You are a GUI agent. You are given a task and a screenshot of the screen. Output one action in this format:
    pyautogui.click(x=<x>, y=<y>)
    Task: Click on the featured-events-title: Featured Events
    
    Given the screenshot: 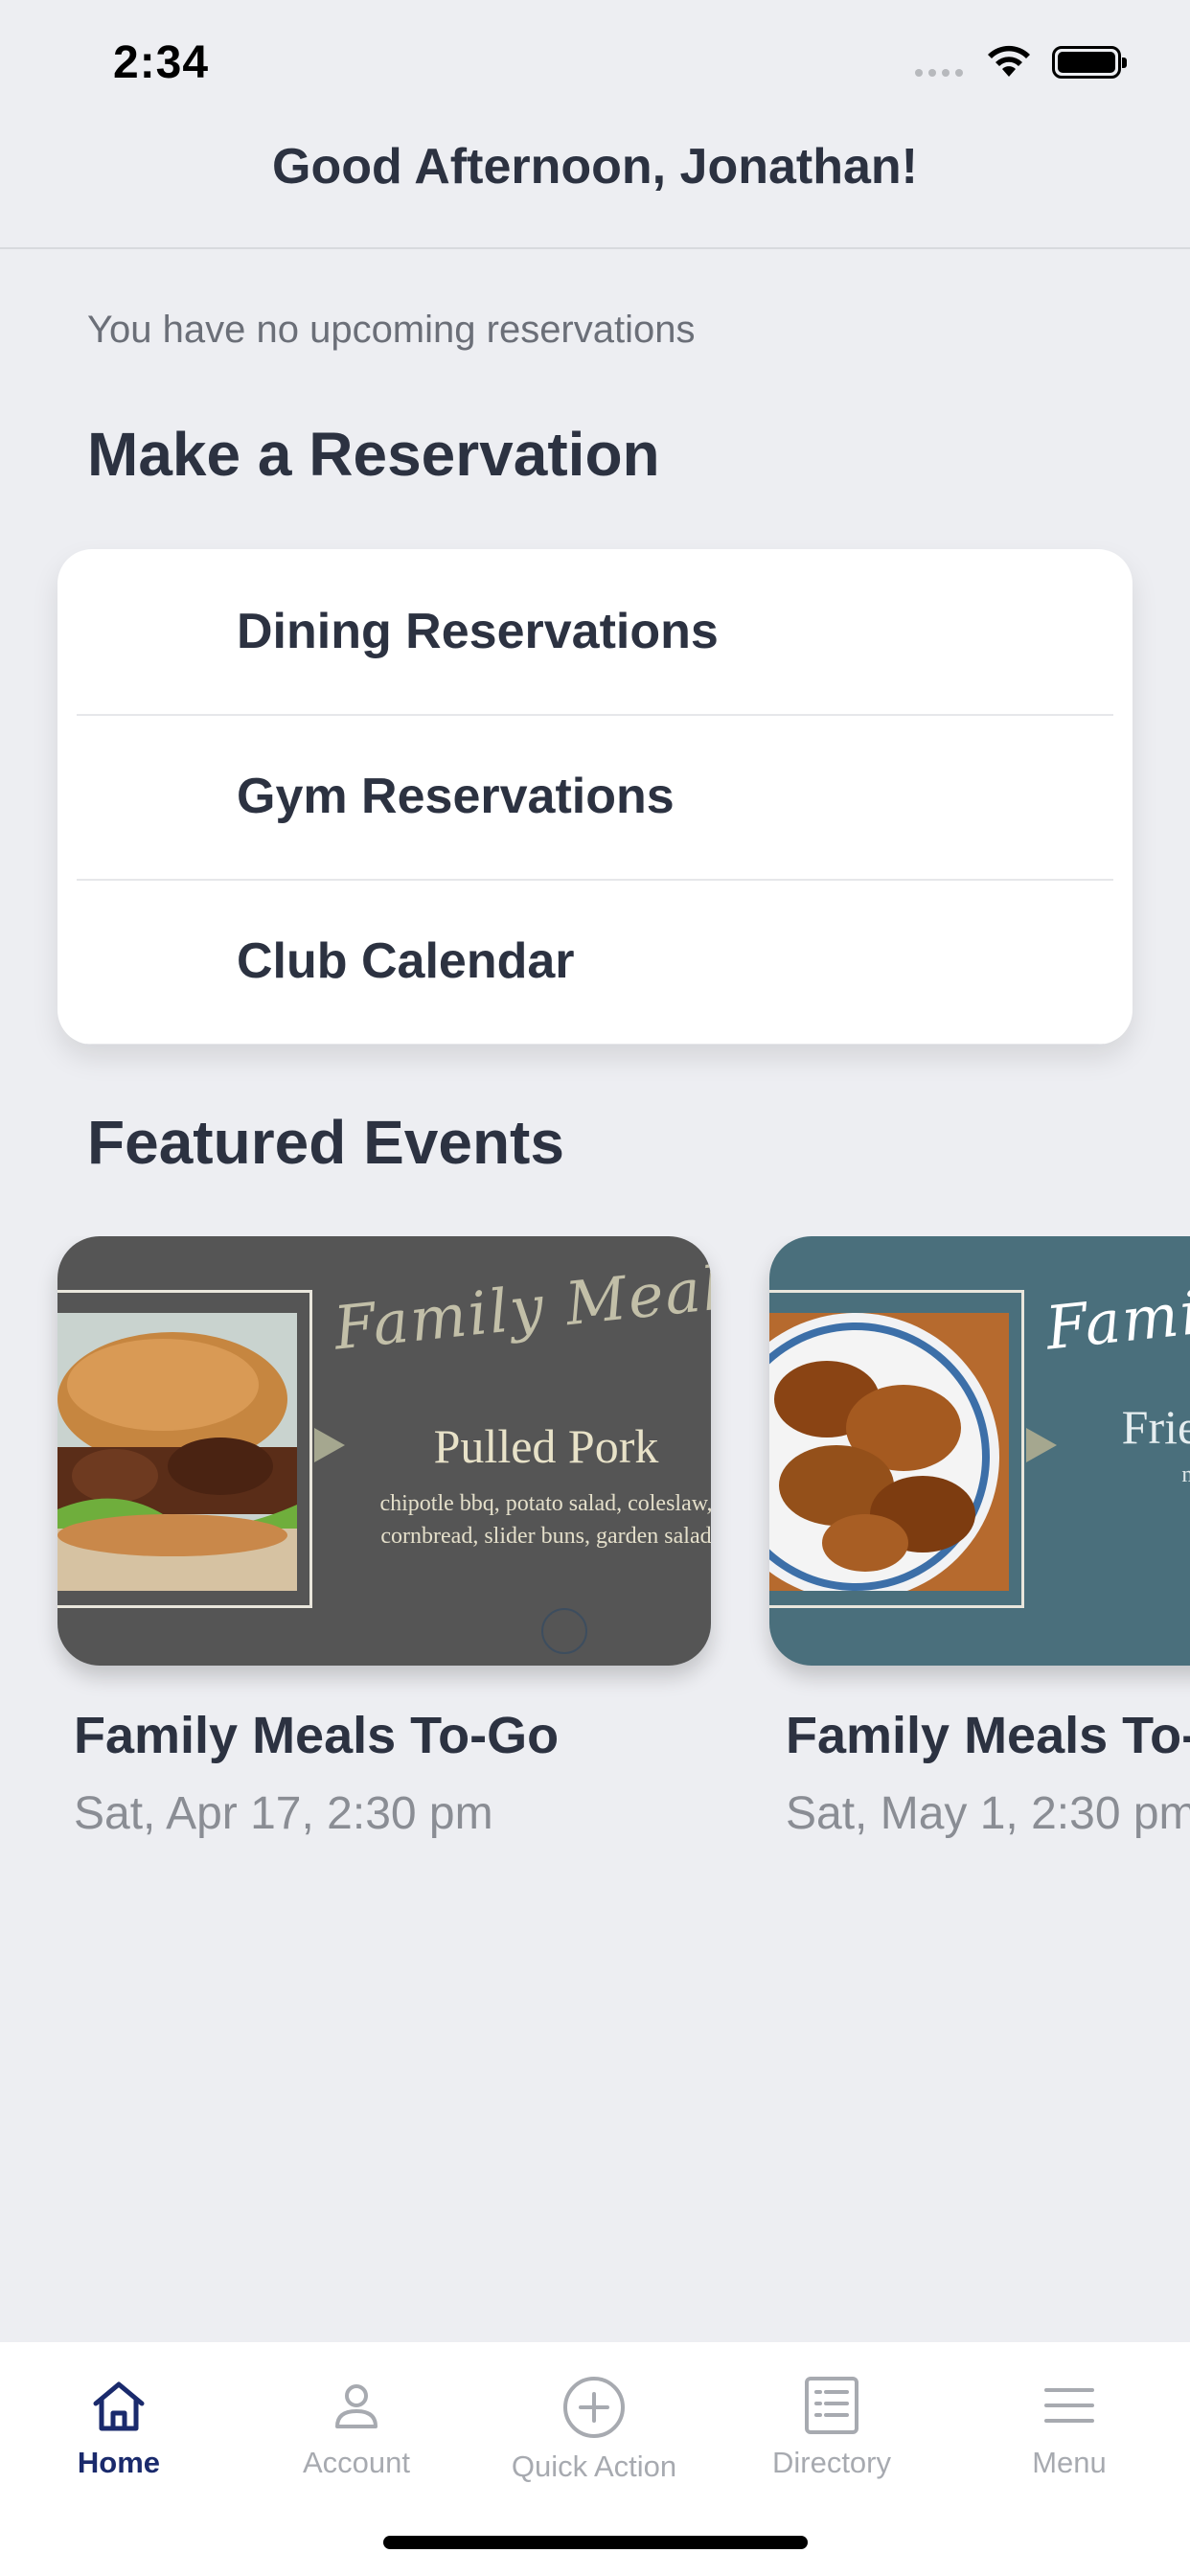 What is the action you would take?
    pyautogui.click(x=326, y=1142)
    